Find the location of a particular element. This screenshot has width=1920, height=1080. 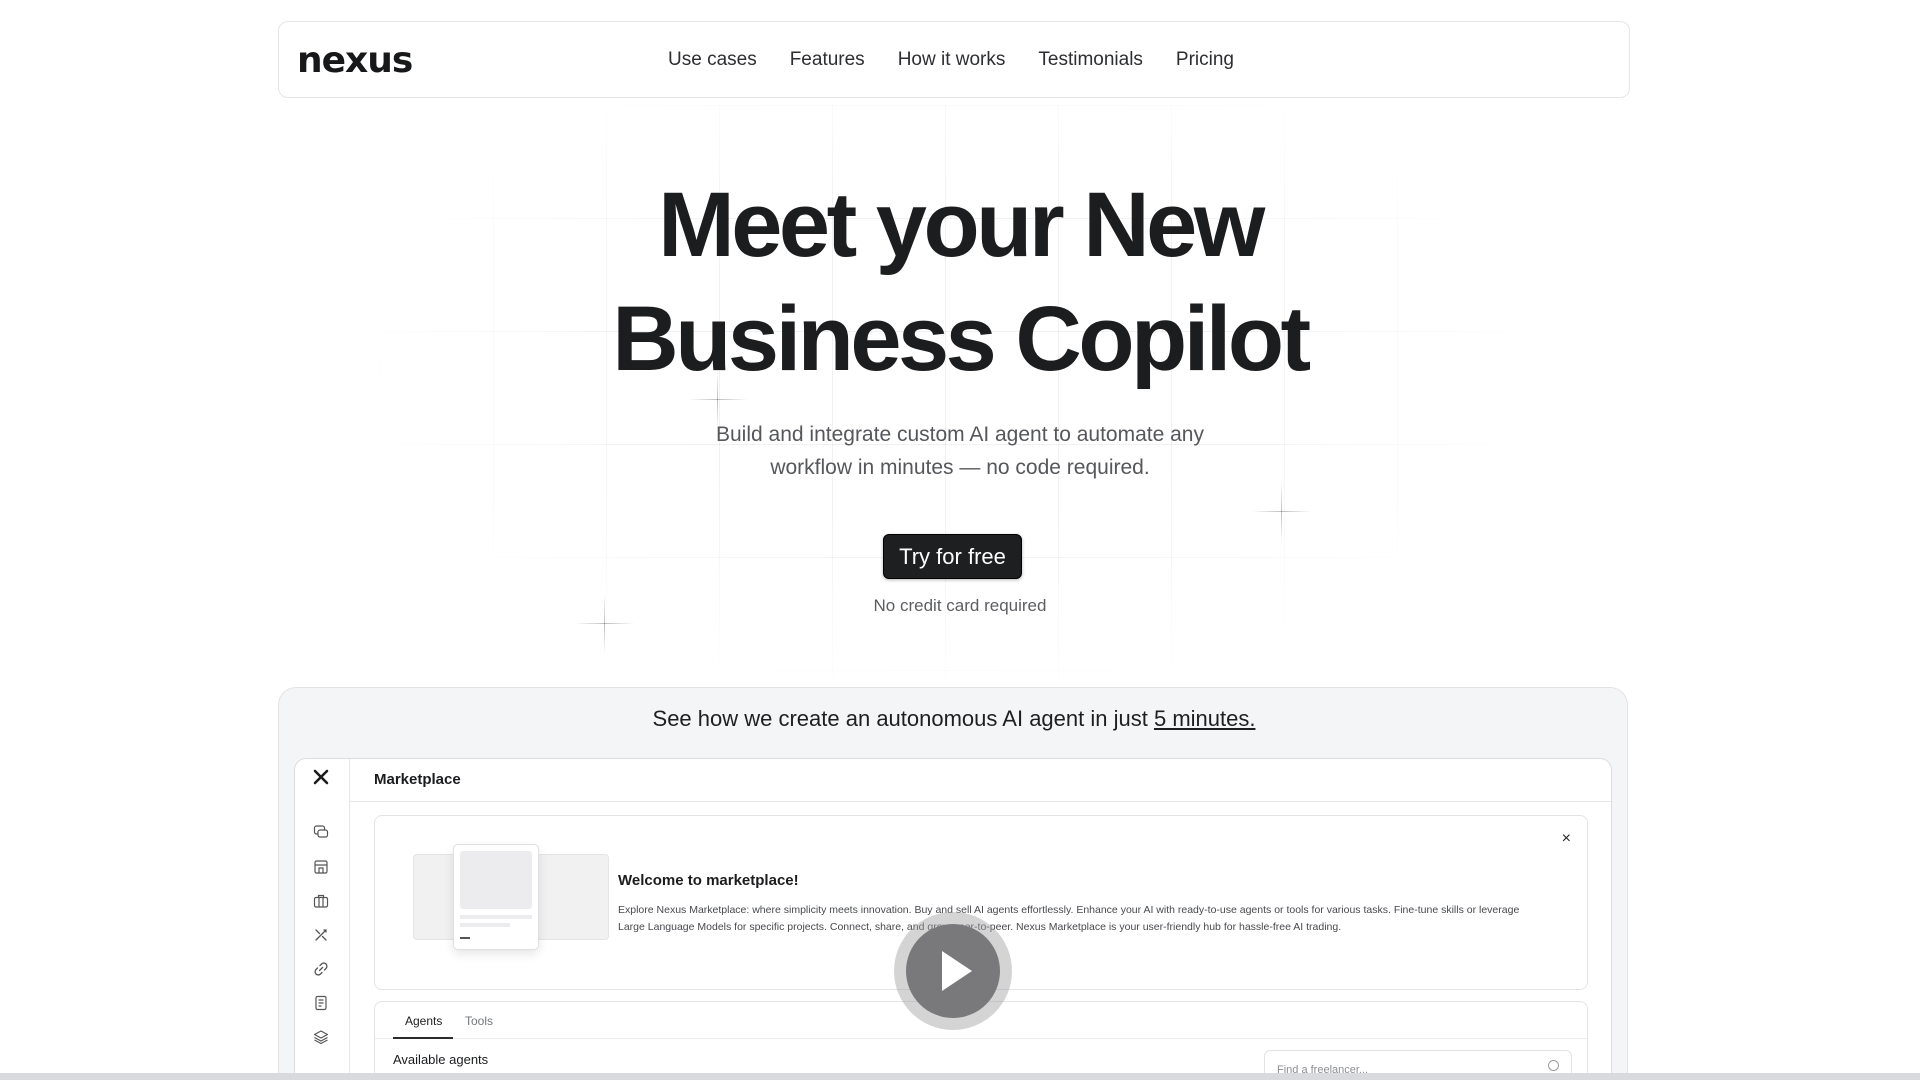

nav-how-it-works: How it works is located at coordinates (952, 60).